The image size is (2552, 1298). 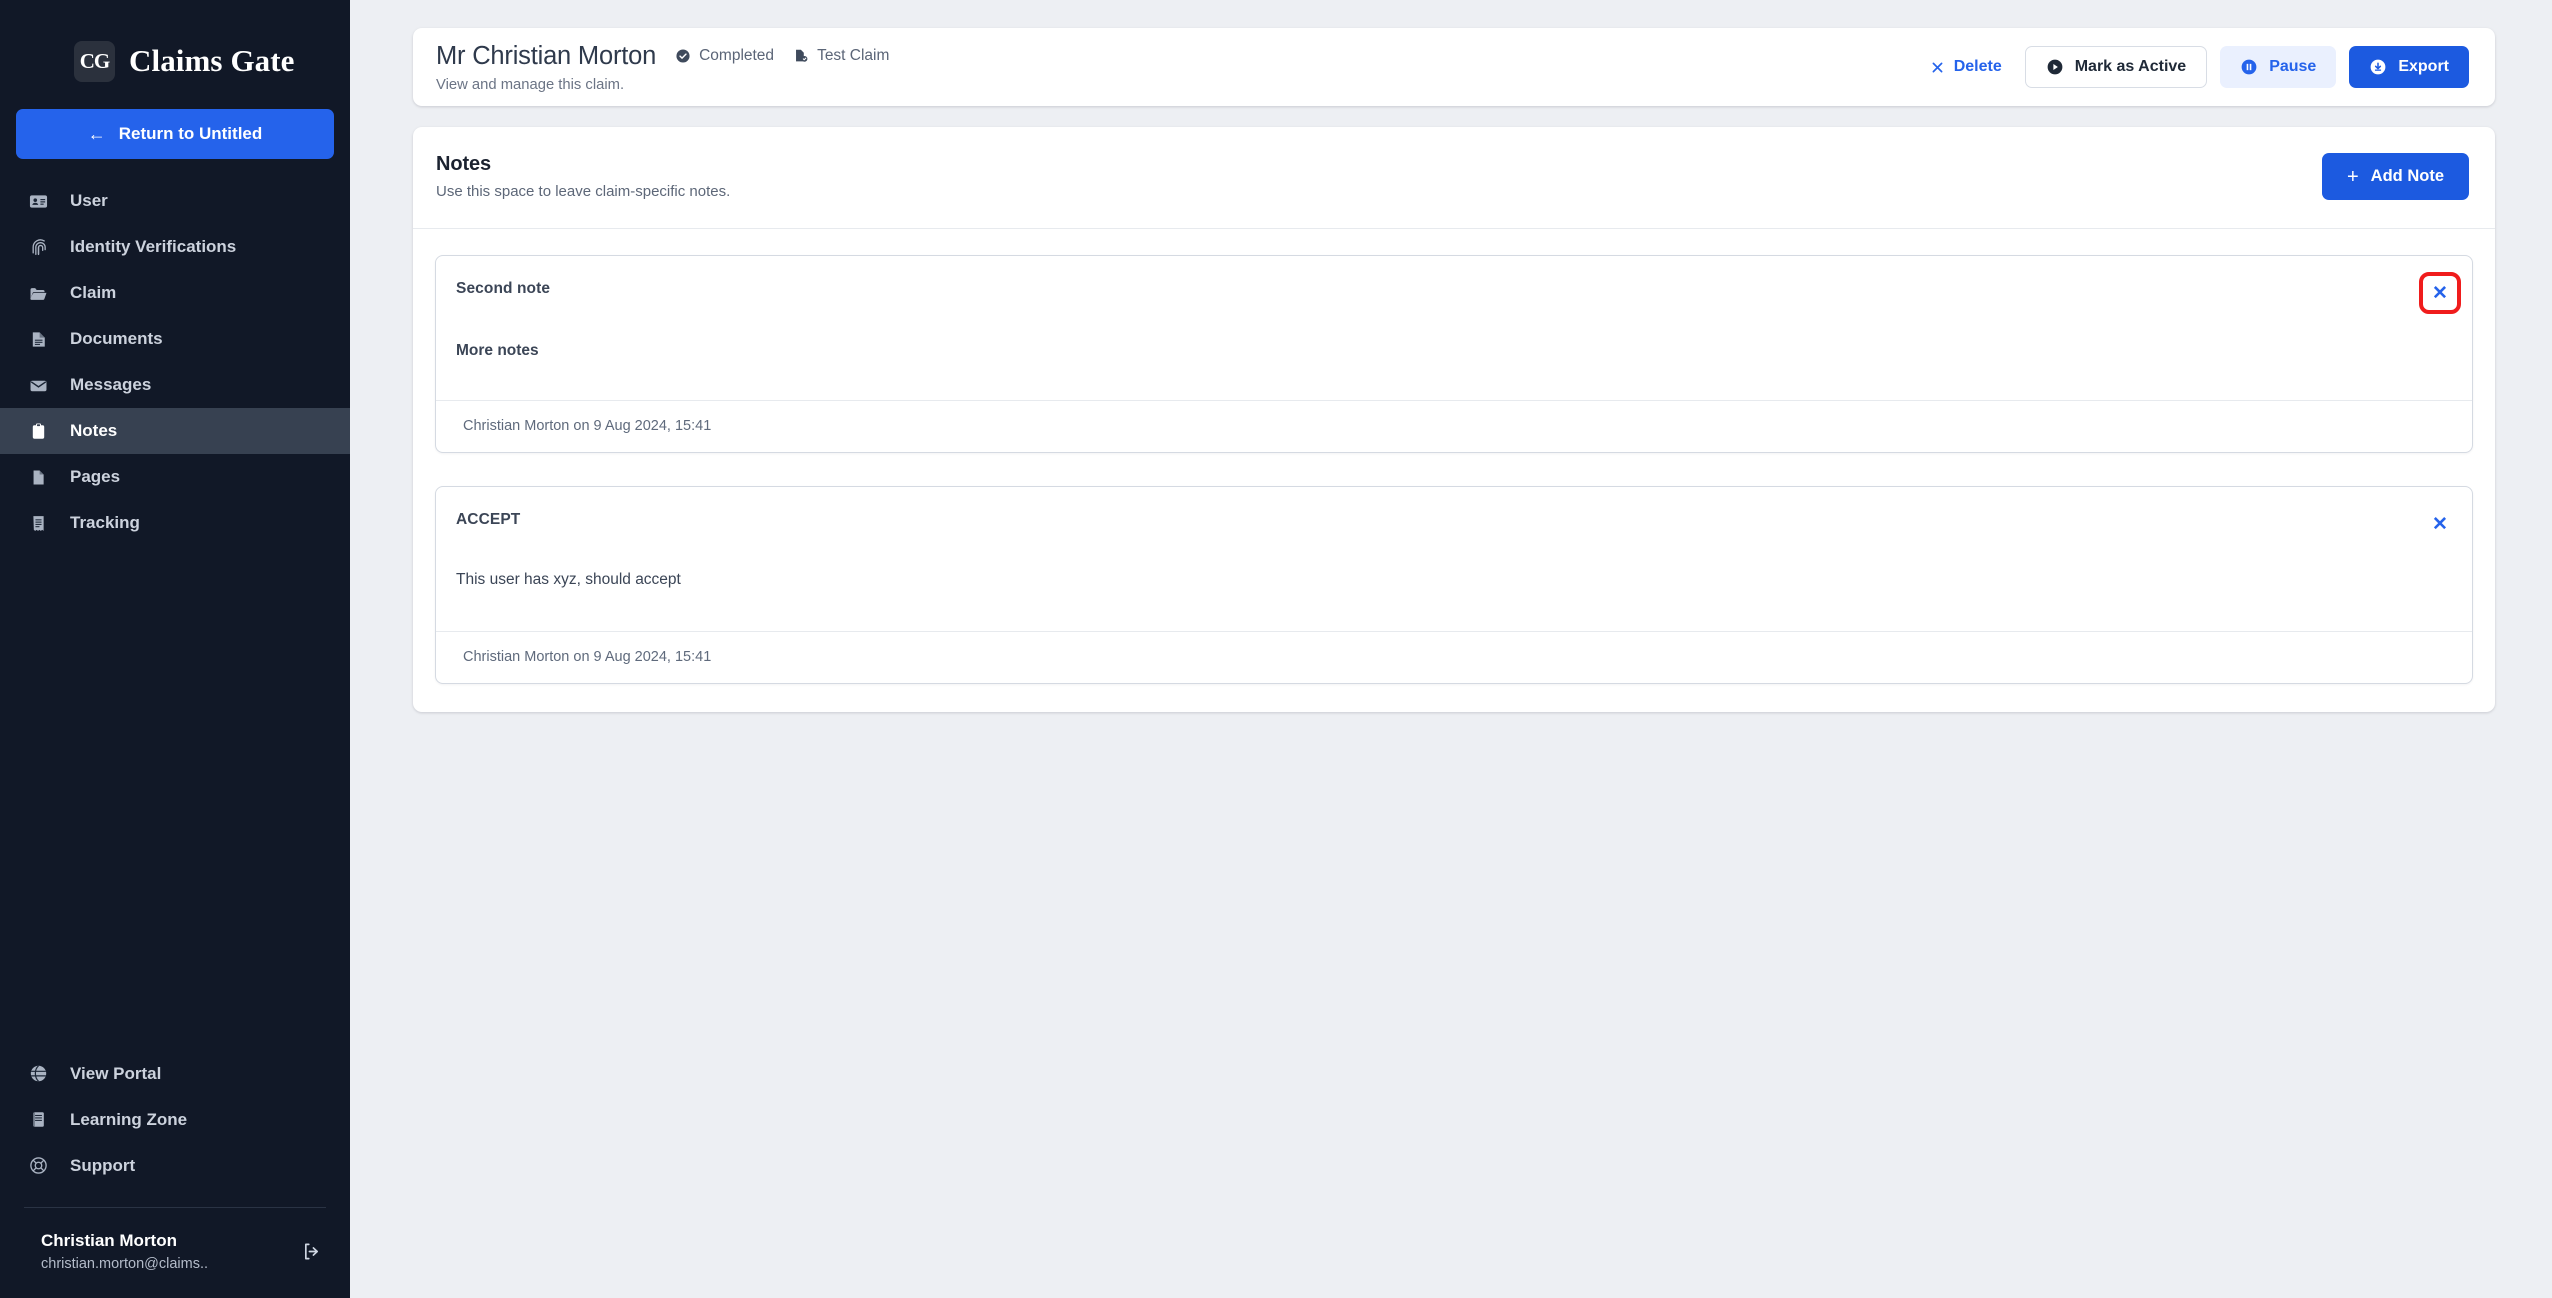 I want to click on sidebar-item-learning-zone: Learning Zone, so click(x=175, y=1120).